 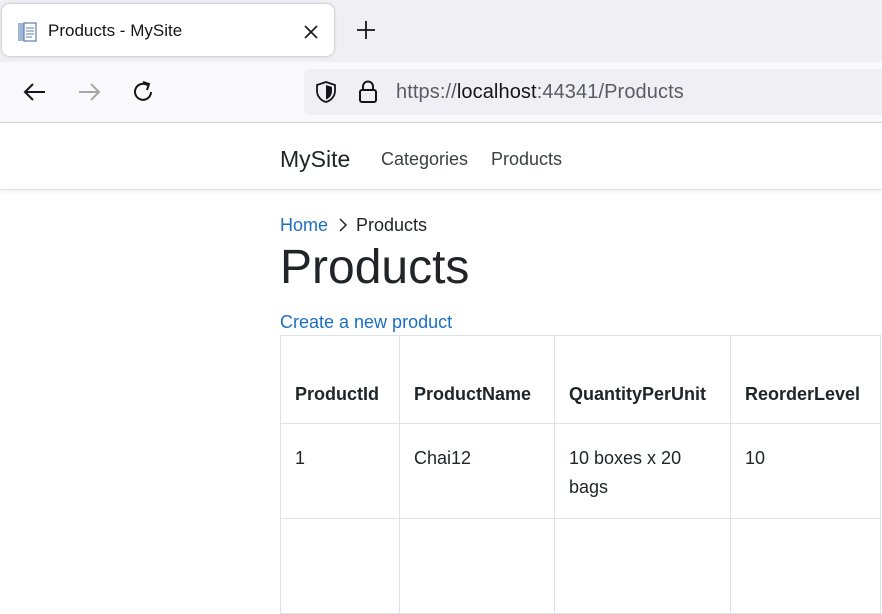 What do you see at coordinates (27, 32) in the screenshot?
I see `document-icon` at bounding box center [27, 32].